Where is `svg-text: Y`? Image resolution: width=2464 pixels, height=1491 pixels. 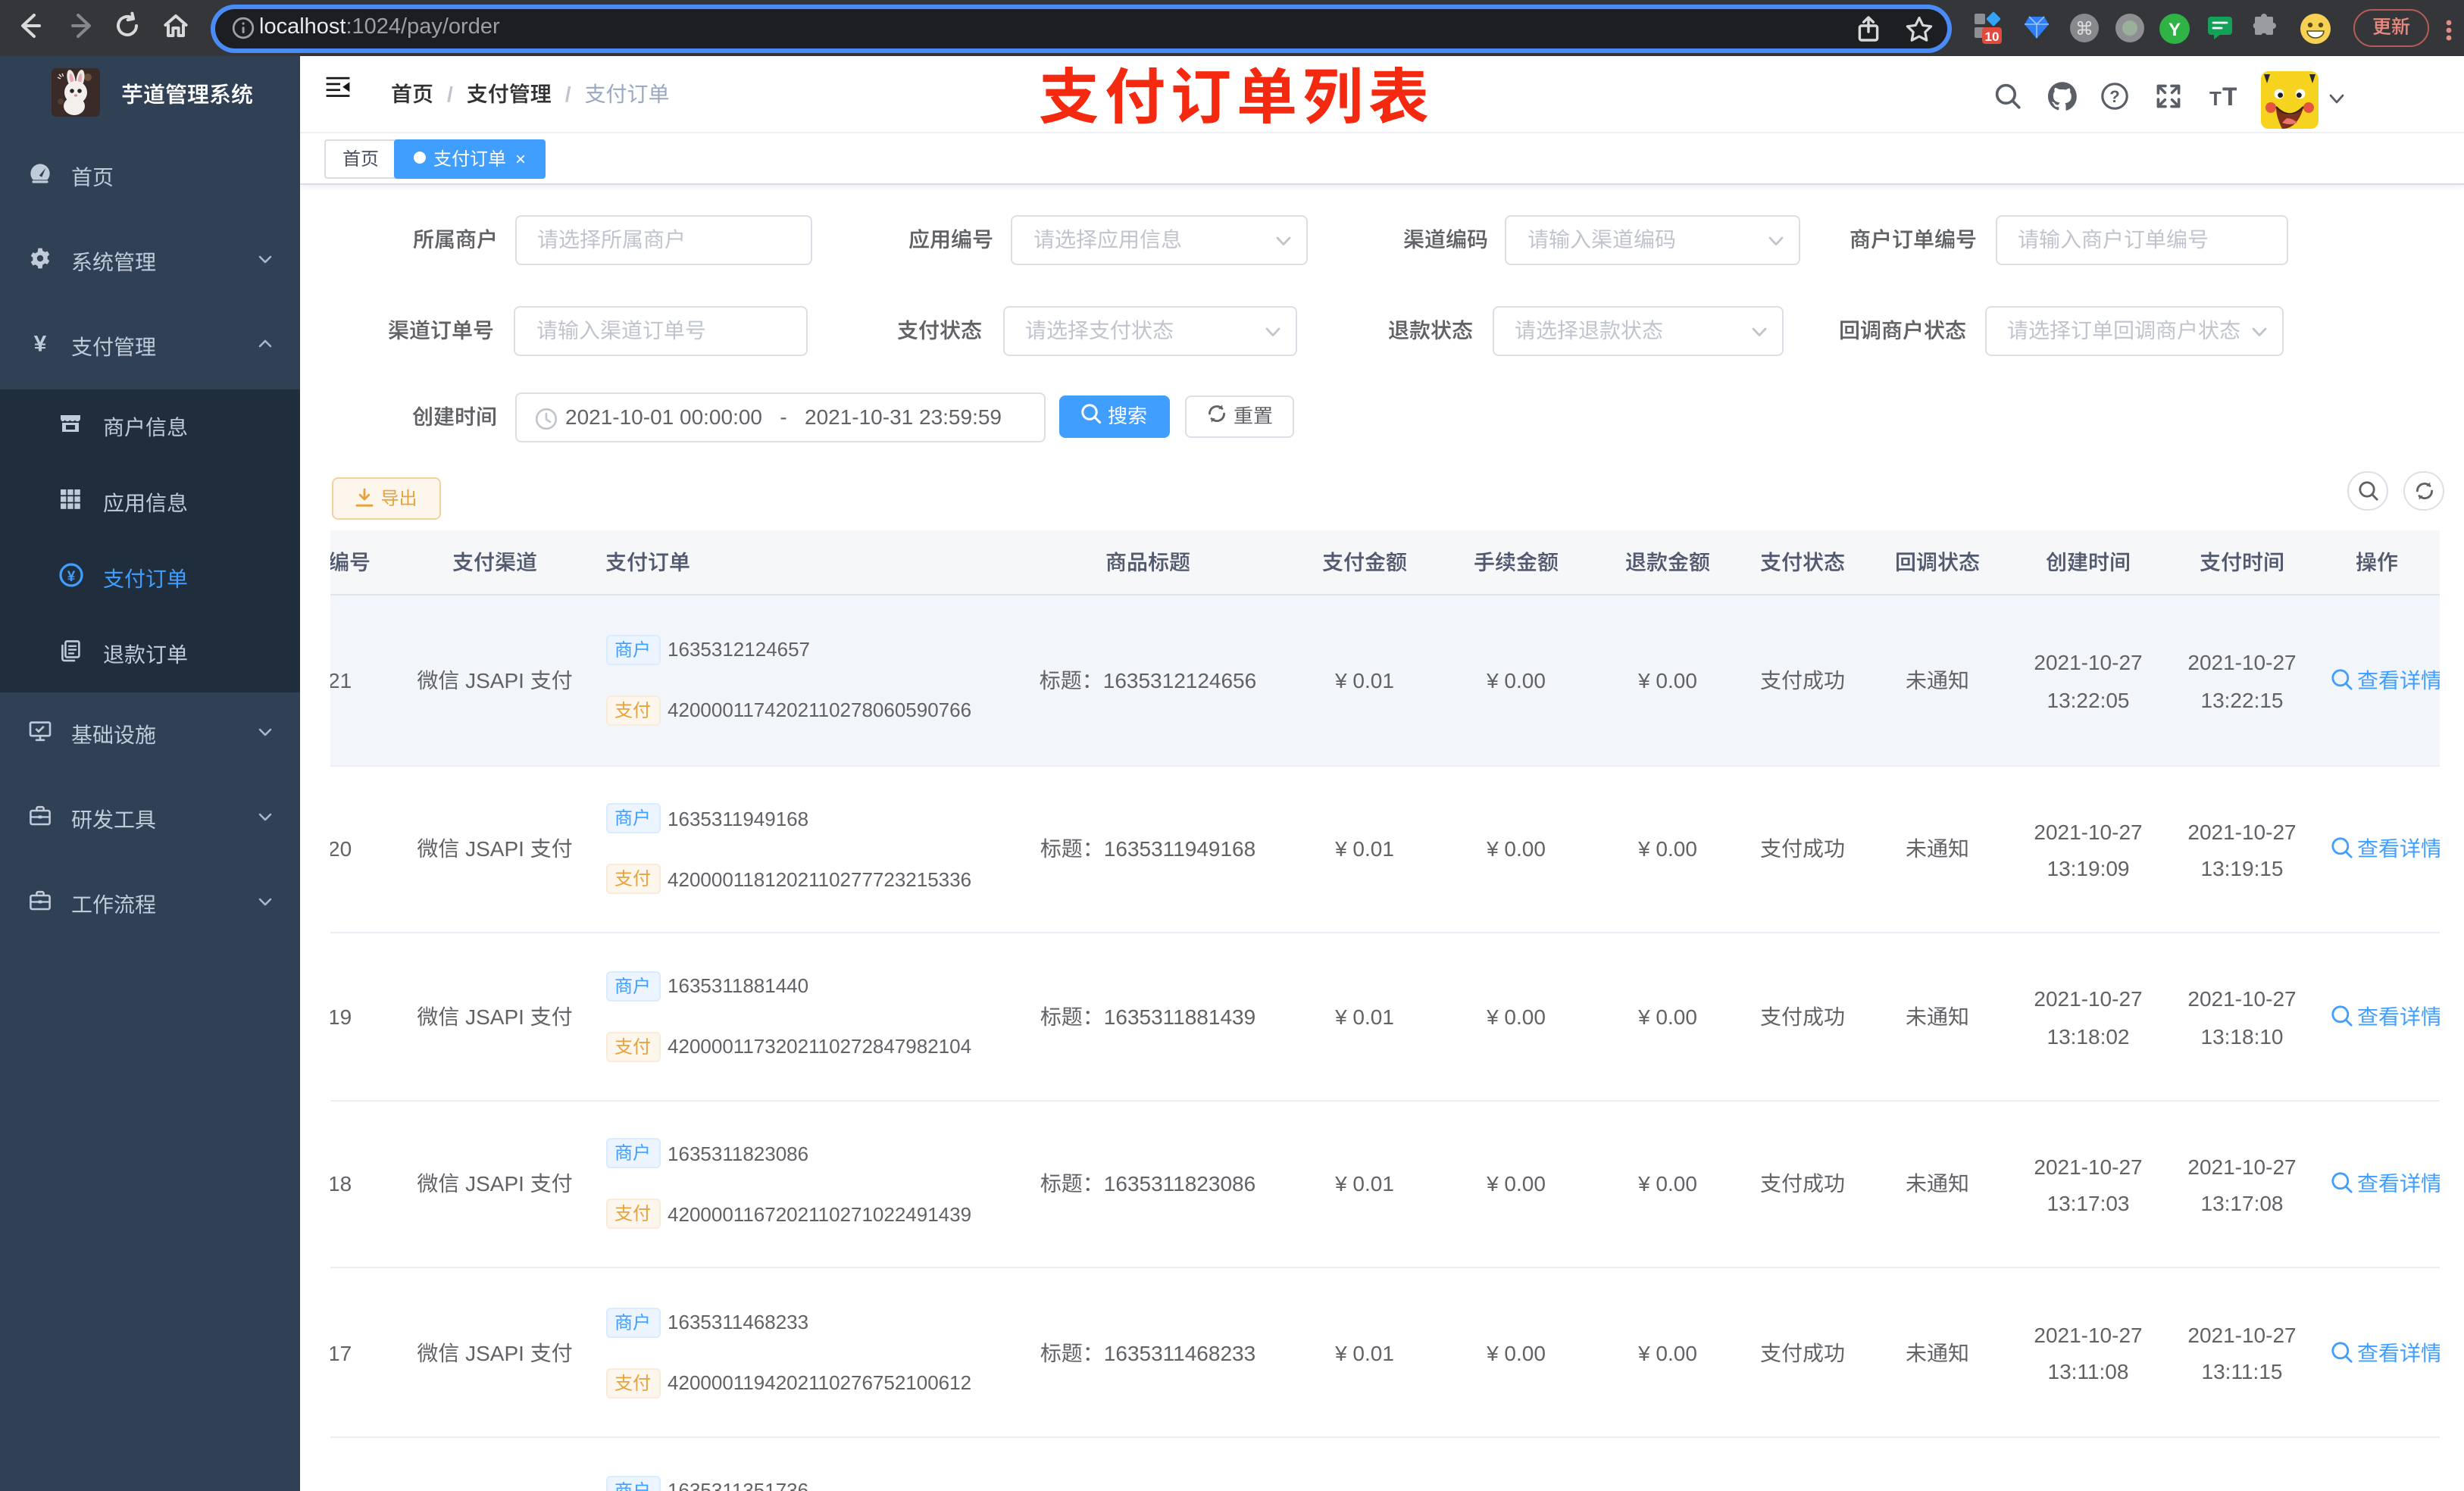
svg-text: Y is located at coordinates (2175, 29).